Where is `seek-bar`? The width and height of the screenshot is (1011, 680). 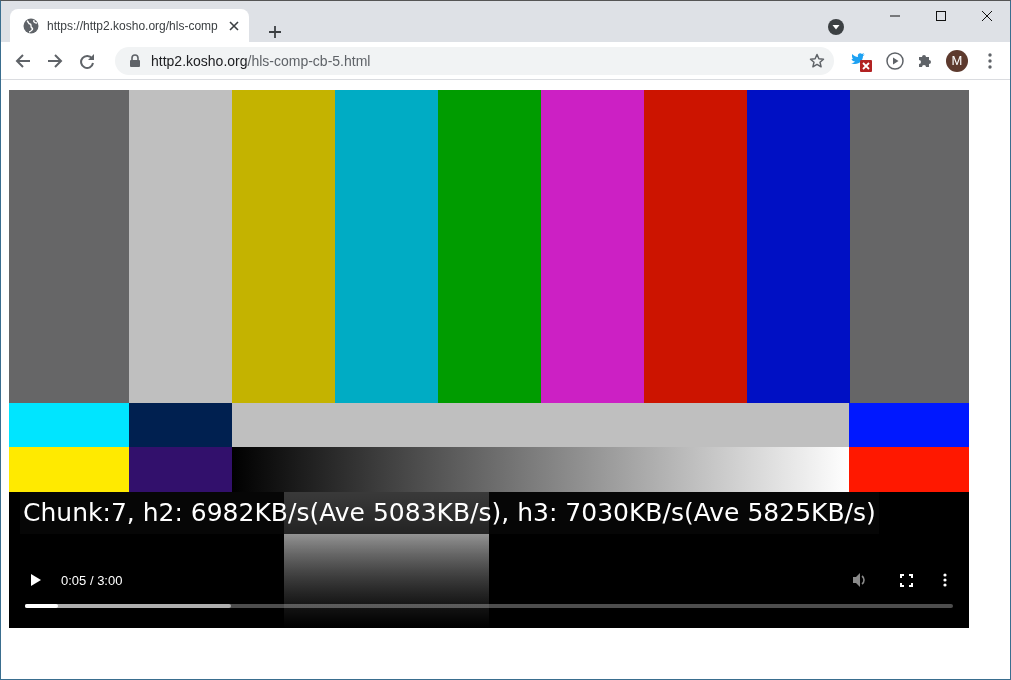 seek-bar is located at coordinates (489, 606).